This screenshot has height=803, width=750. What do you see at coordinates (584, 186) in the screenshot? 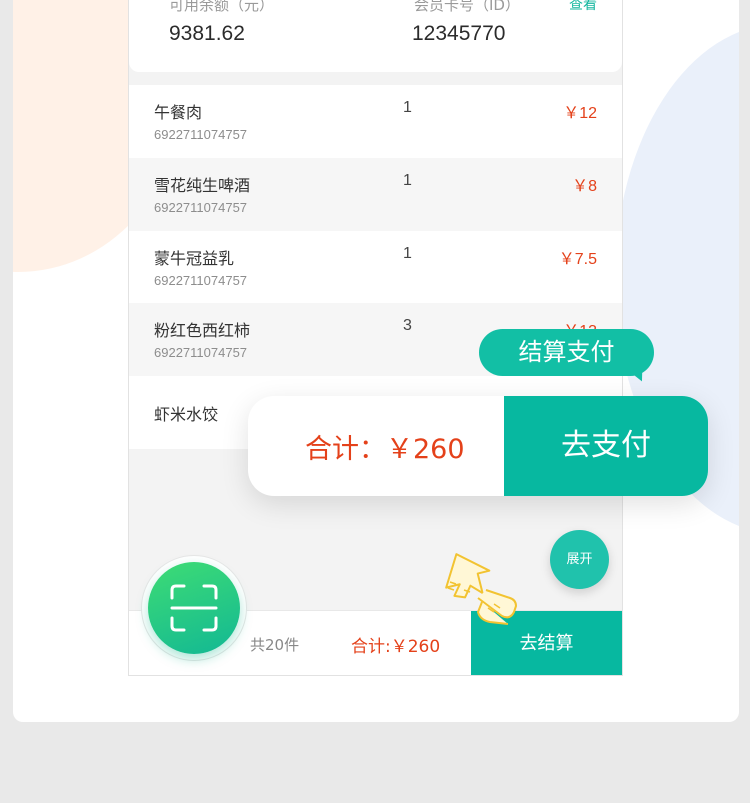
I see `item-price: ￥8` at bounding box center [584, 186].